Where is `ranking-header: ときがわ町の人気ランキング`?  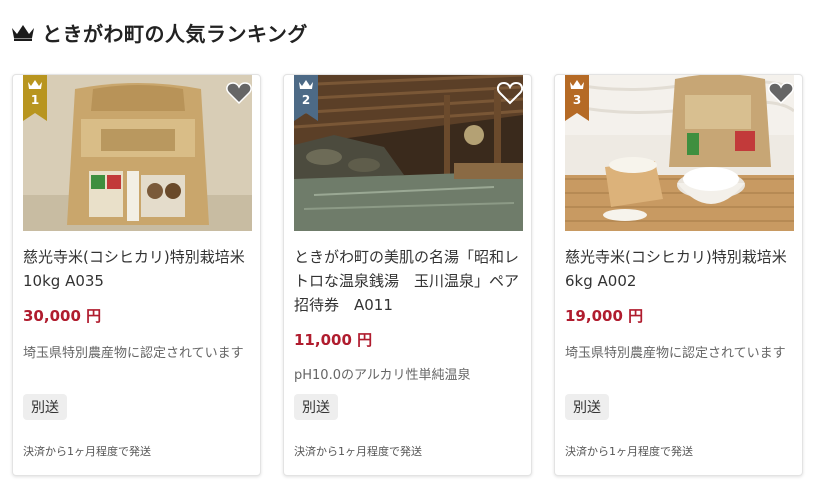 ranking-header: ときがわ町の人気ランキング is located at coordinates (159, 32).